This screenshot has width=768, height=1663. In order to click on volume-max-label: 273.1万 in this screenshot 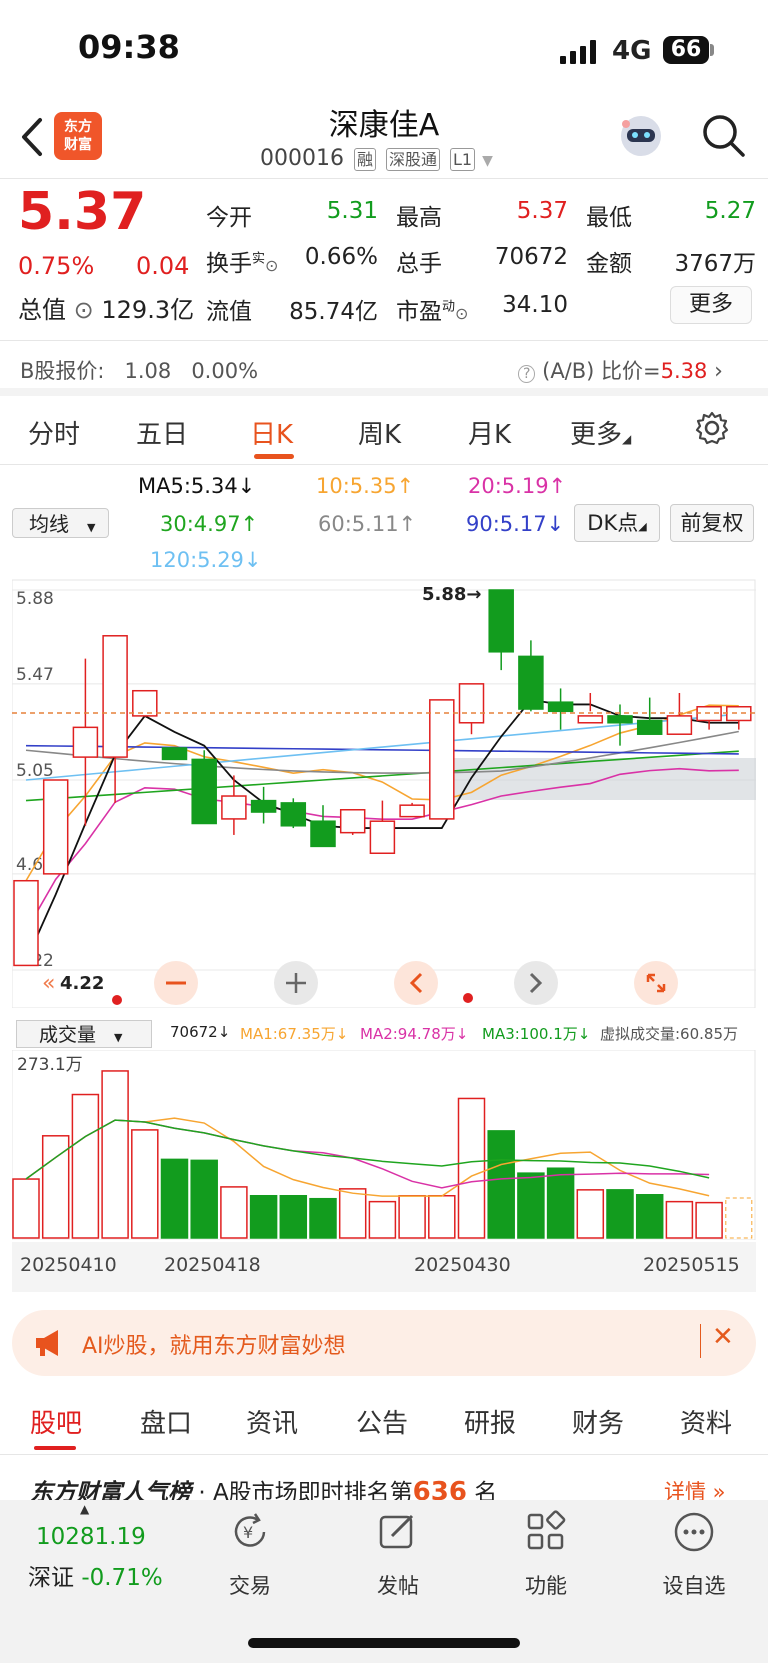, I will do `click(50, 1065)`.